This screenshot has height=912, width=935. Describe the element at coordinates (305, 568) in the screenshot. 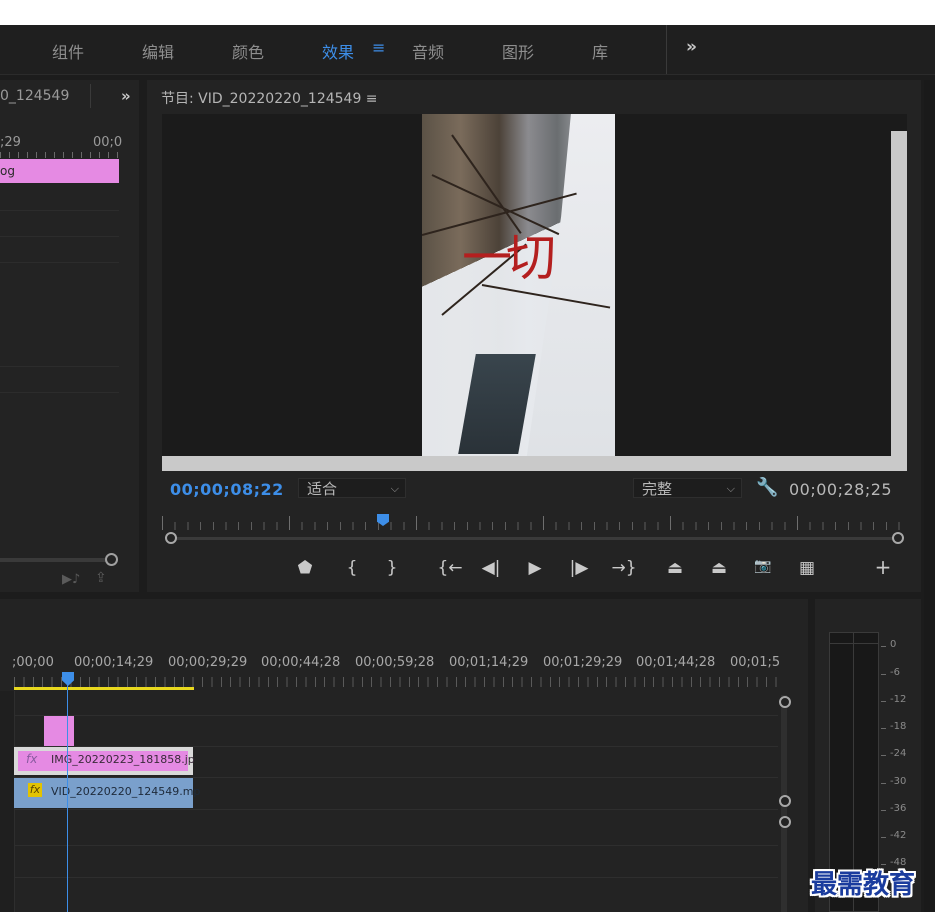

I see `add-marker-button: ⬟` at that location.